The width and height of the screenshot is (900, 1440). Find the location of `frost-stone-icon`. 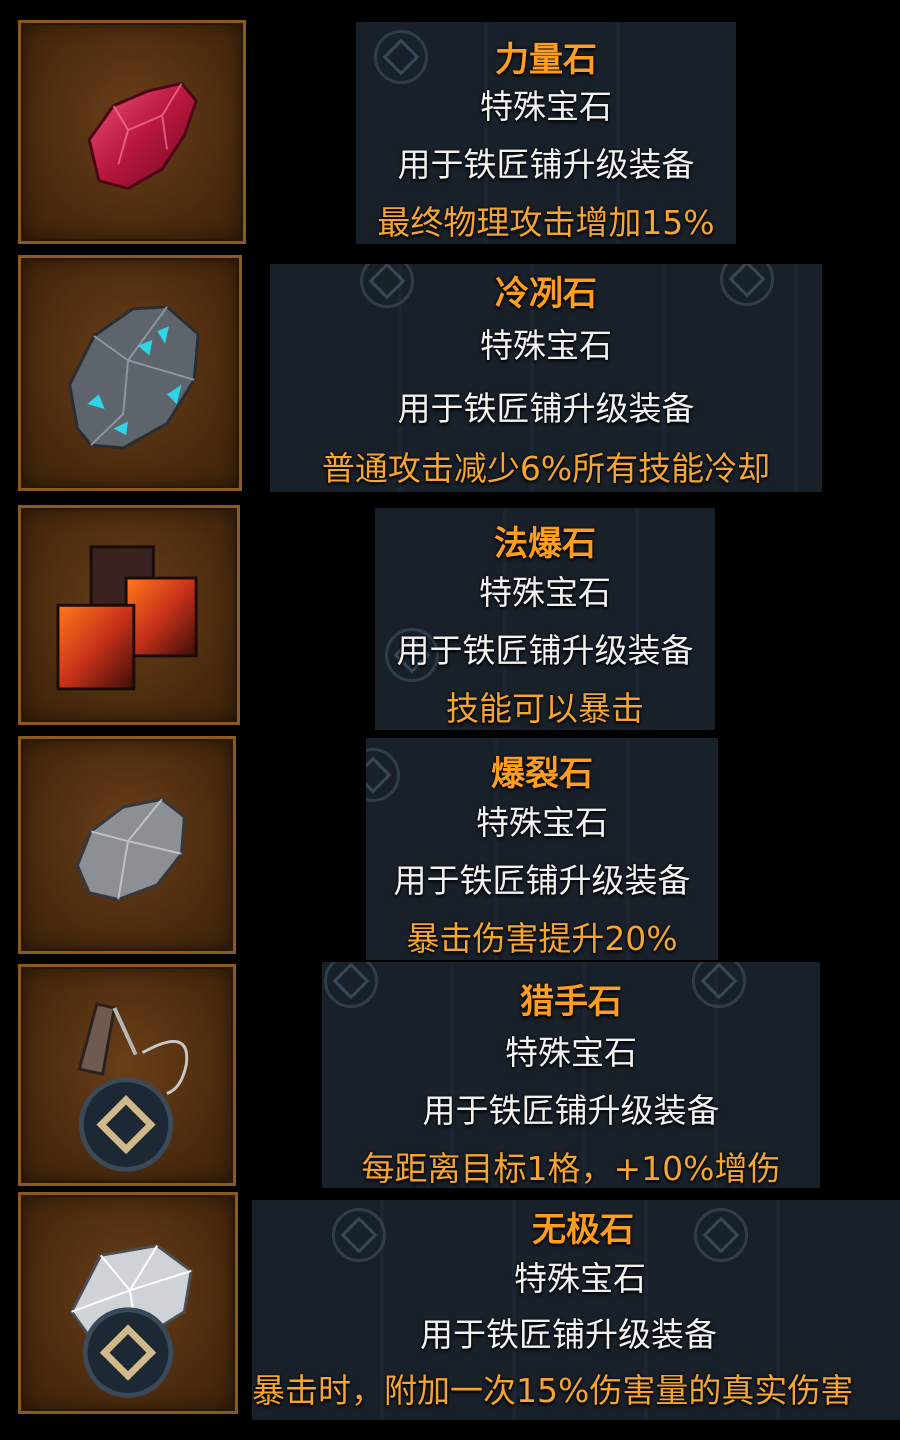

frost-stone-icon is located at coordinates (134, 377).